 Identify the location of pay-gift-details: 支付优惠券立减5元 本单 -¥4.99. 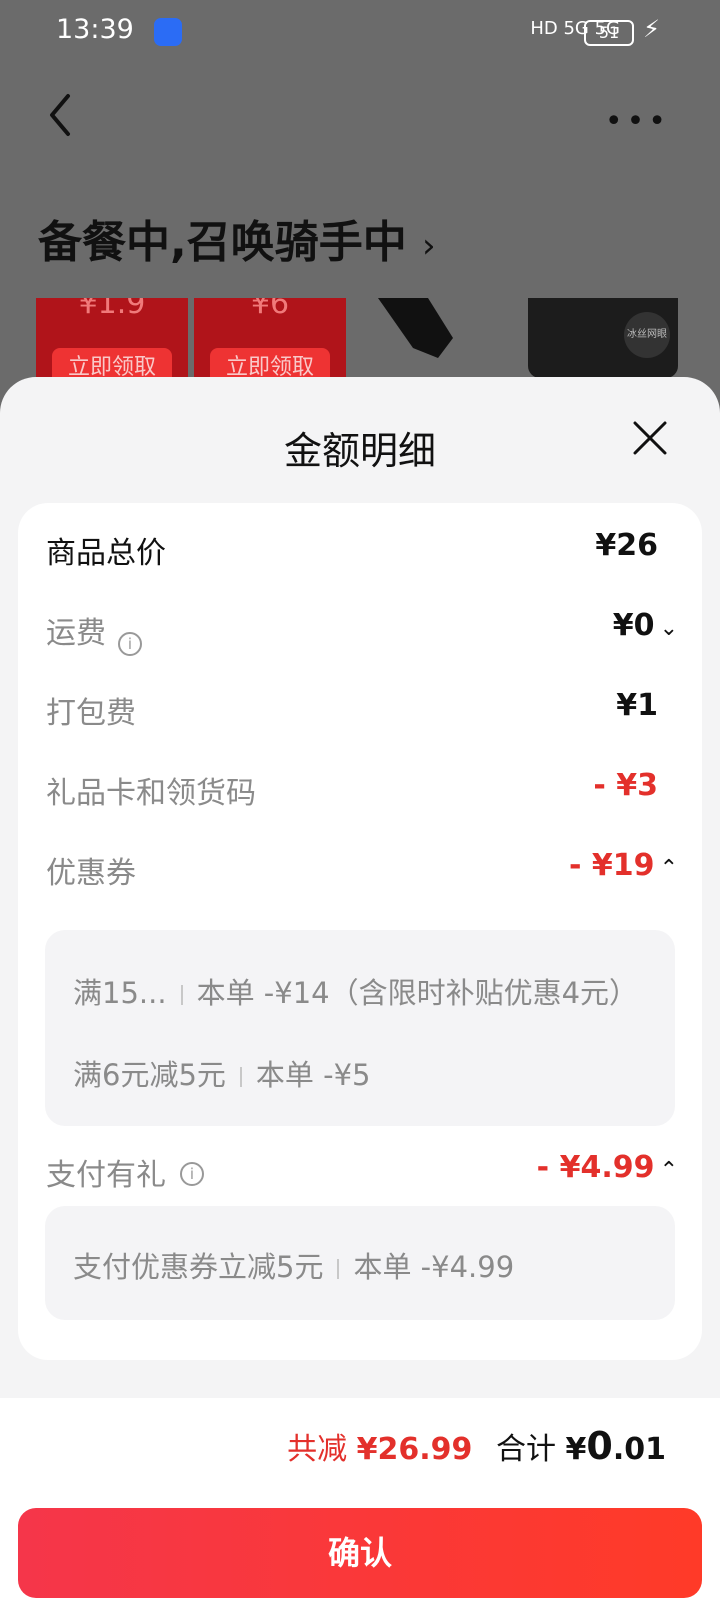
(360, 1263).